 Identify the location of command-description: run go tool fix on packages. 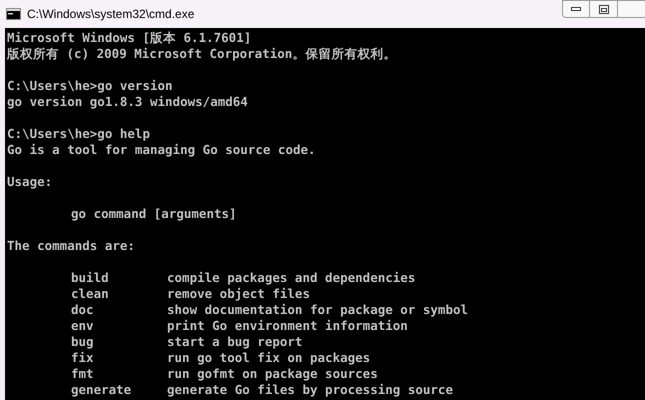
(268, 358).